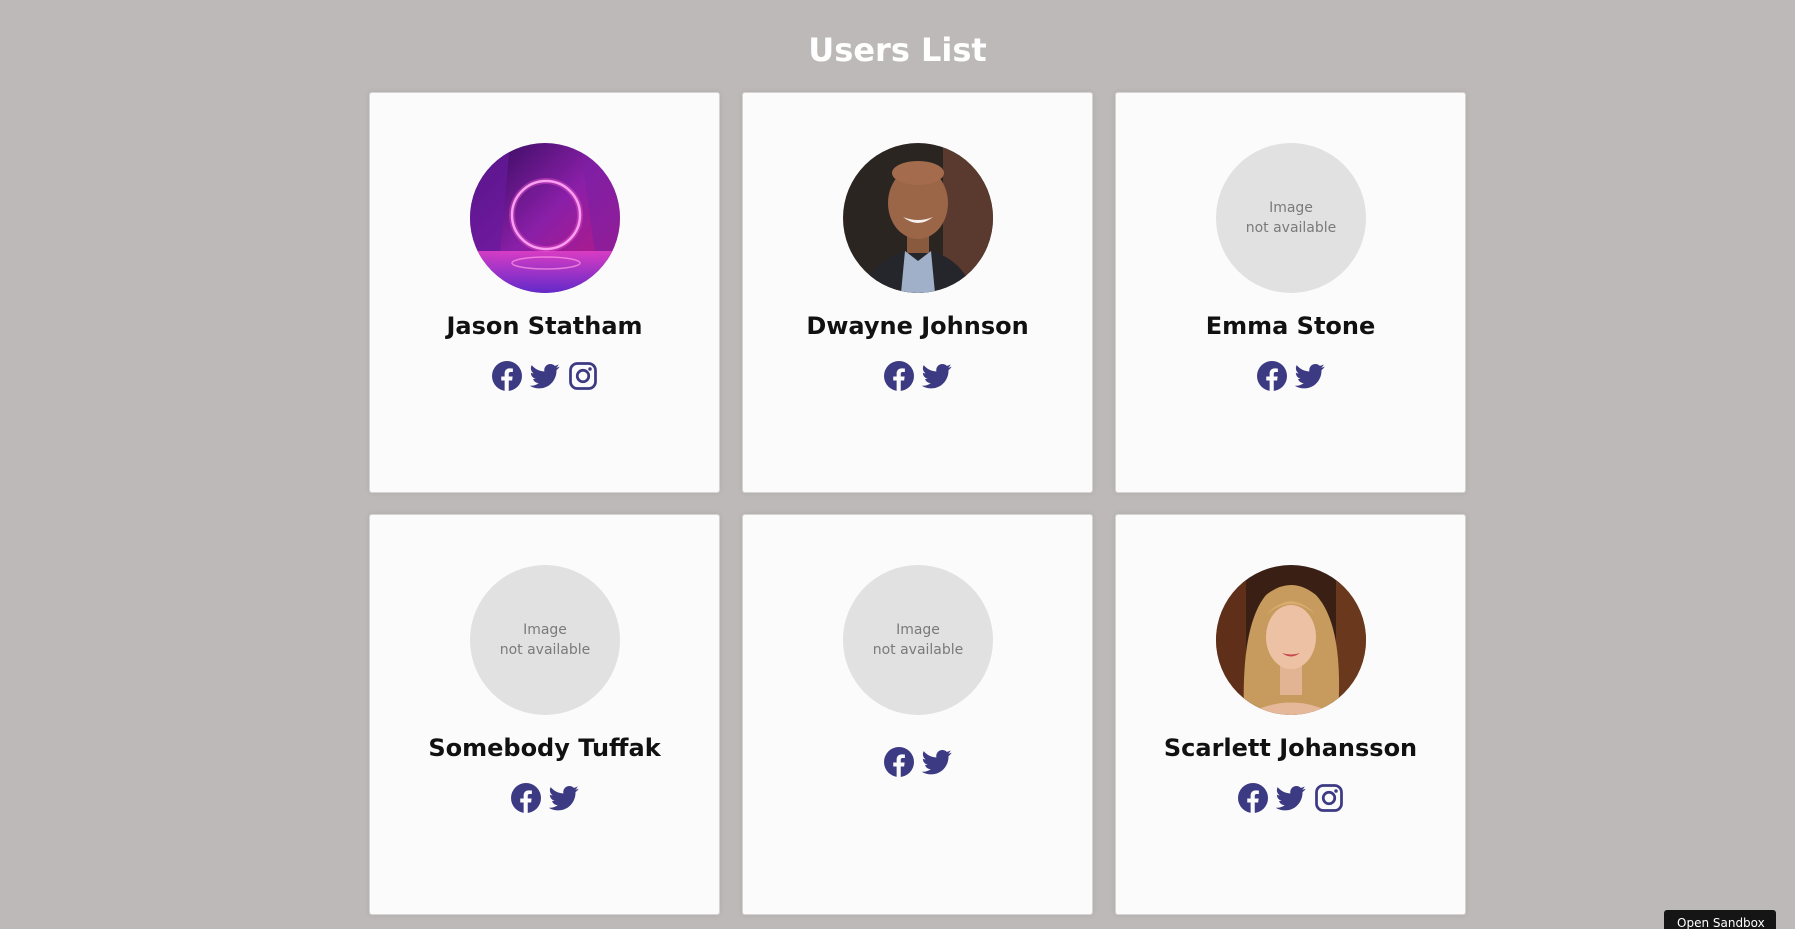  I want to click on user-name: Dwayne Johnson, so click(917, 326).